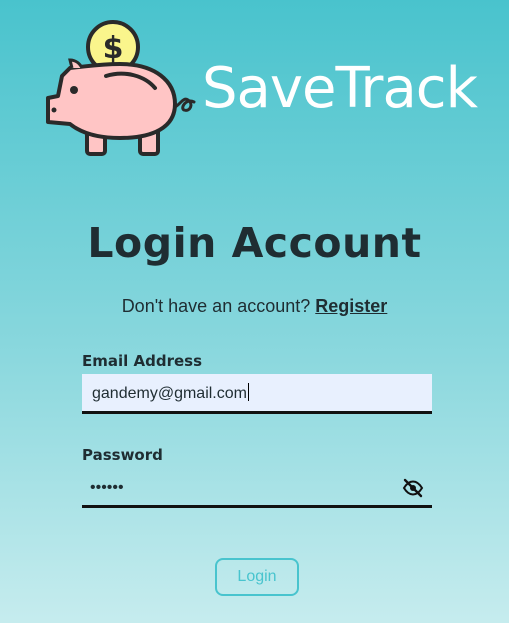  I want to click on register-prompt-text: Don't have an account?, so click(216, 306).